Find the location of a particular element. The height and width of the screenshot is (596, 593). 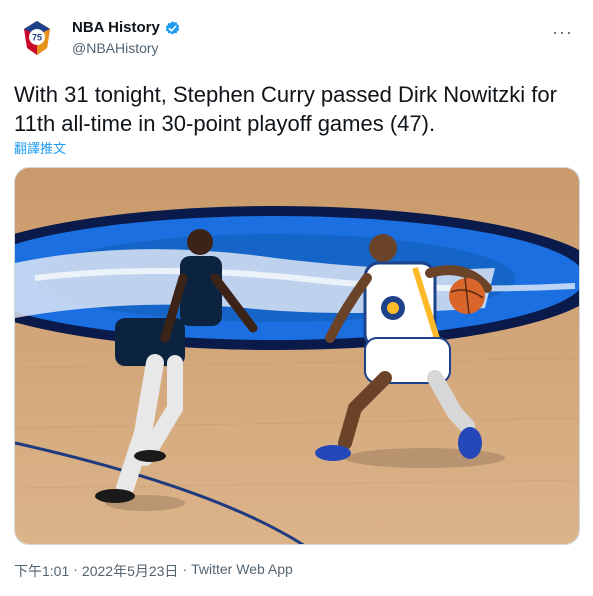

tweet-date: 2022年5月23日 is located at coordinates (130, 571).